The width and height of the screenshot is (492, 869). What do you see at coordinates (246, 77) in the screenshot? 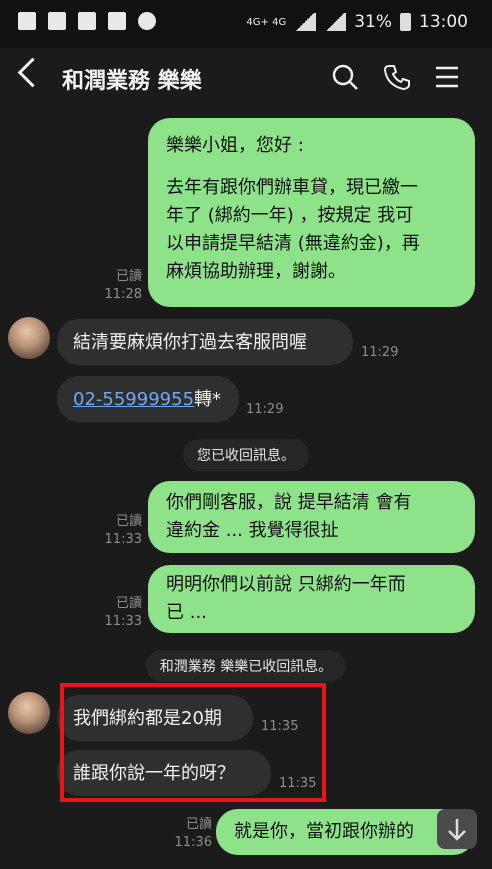
I see `chat-header: 和潤業務 樂樂` at bounding box center [246, 77].